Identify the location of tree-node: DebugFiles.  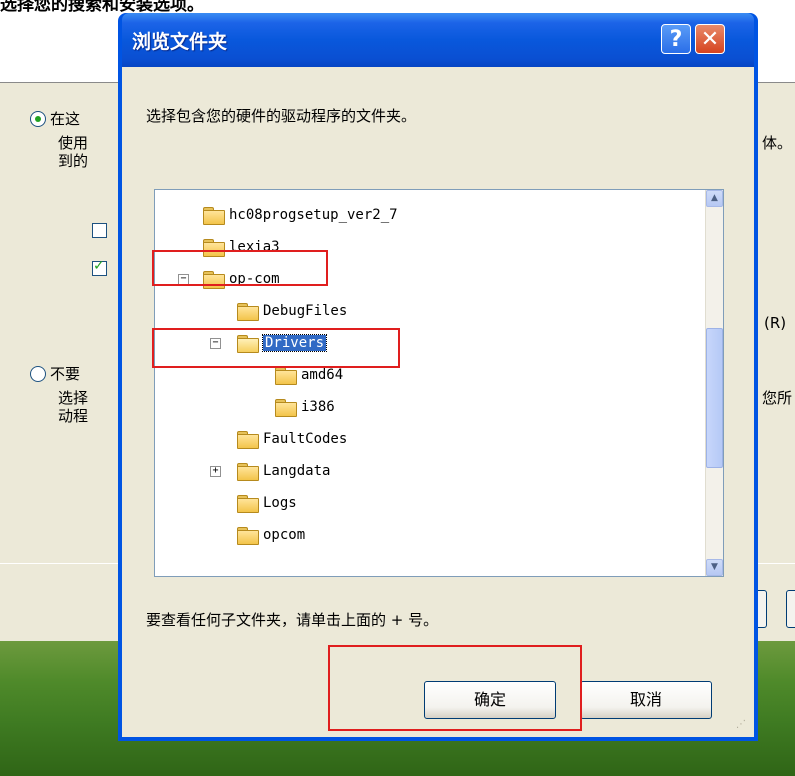
(292, 311).